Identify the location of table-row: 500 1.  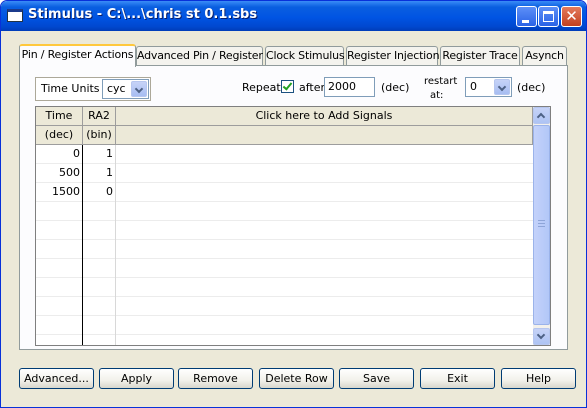
(284, 173).